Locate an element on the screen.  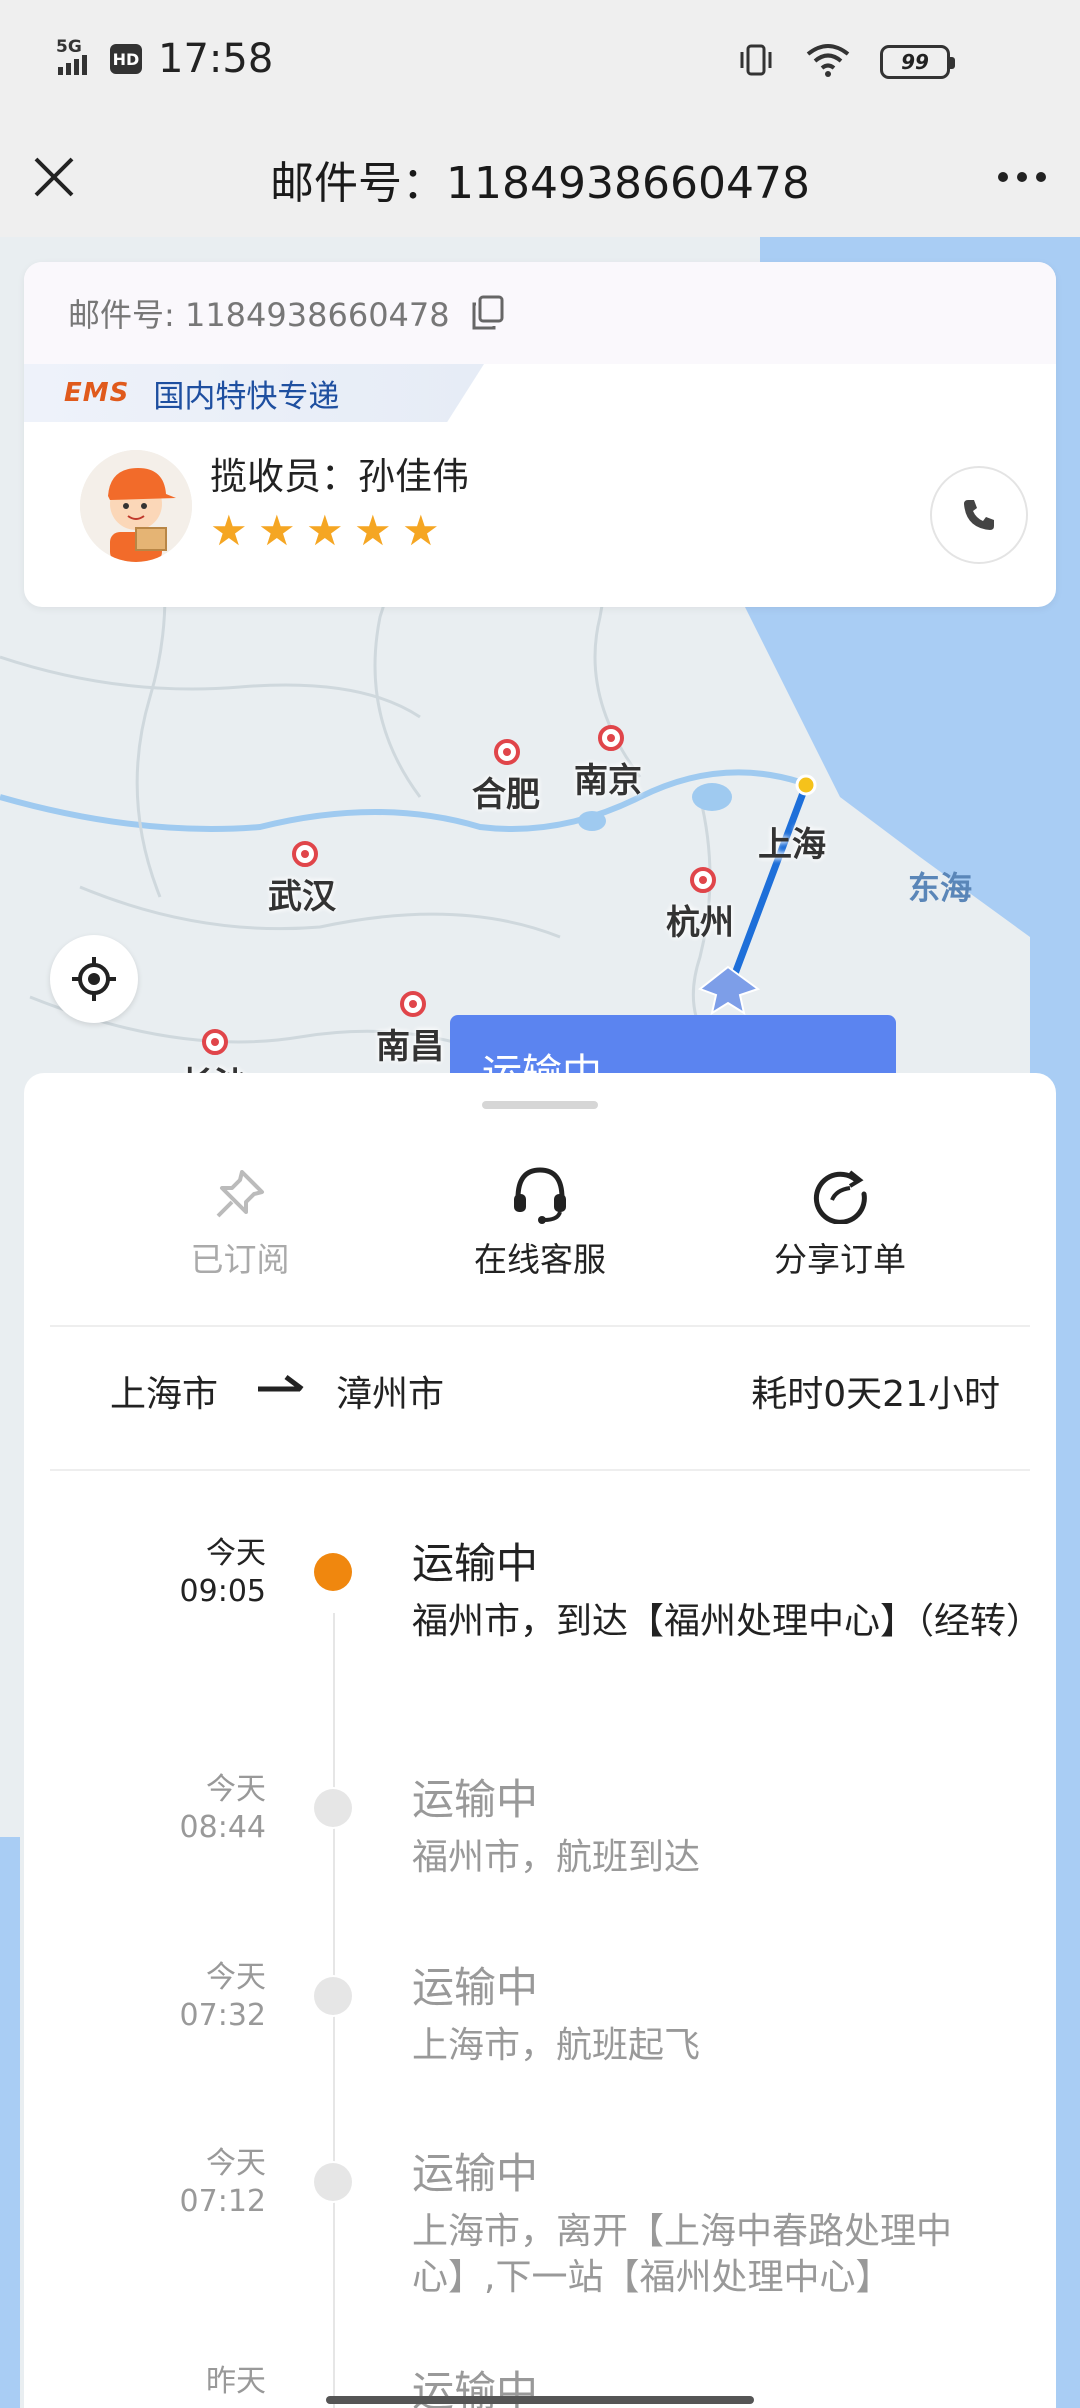
timeline-time: 07:32 is located at coordinates (222, 2015).